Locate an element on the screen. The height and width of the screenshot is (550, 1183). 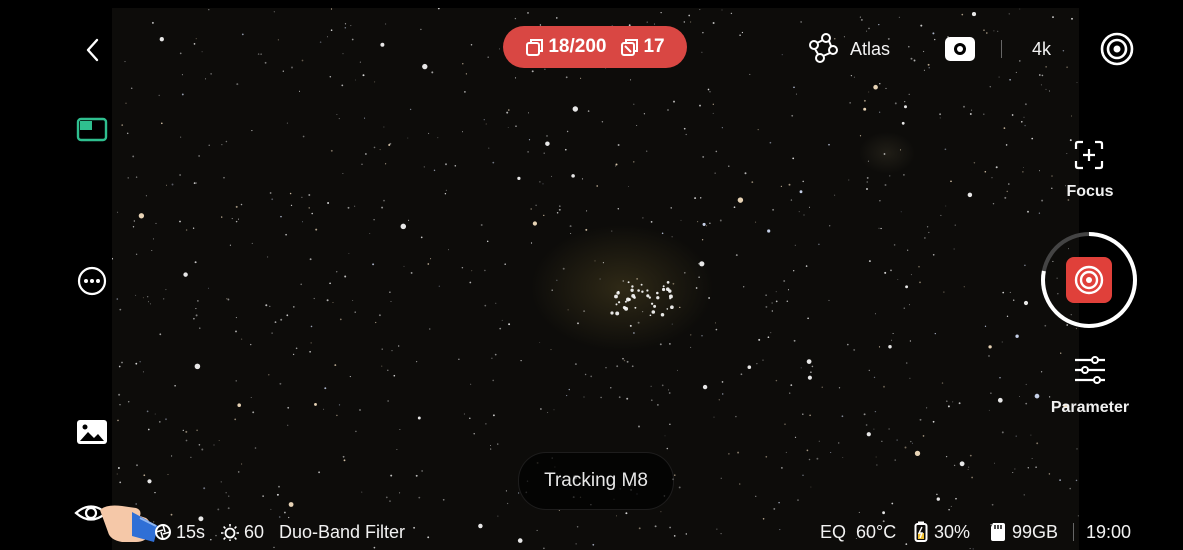
frame-counter-pill: 18/200 17 is located at coordinates (595, 47).